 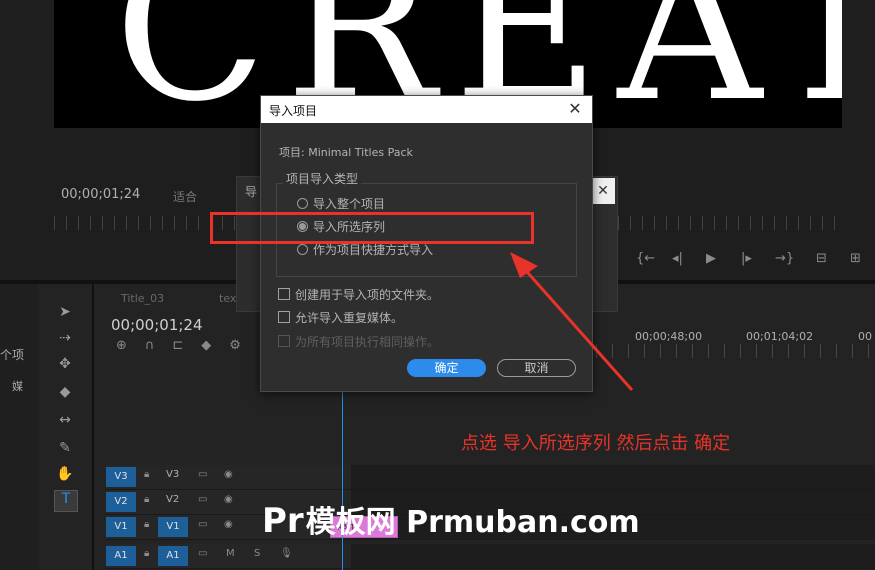 I want to click on project-panel-label: 个项, so click(x=12, y=355).